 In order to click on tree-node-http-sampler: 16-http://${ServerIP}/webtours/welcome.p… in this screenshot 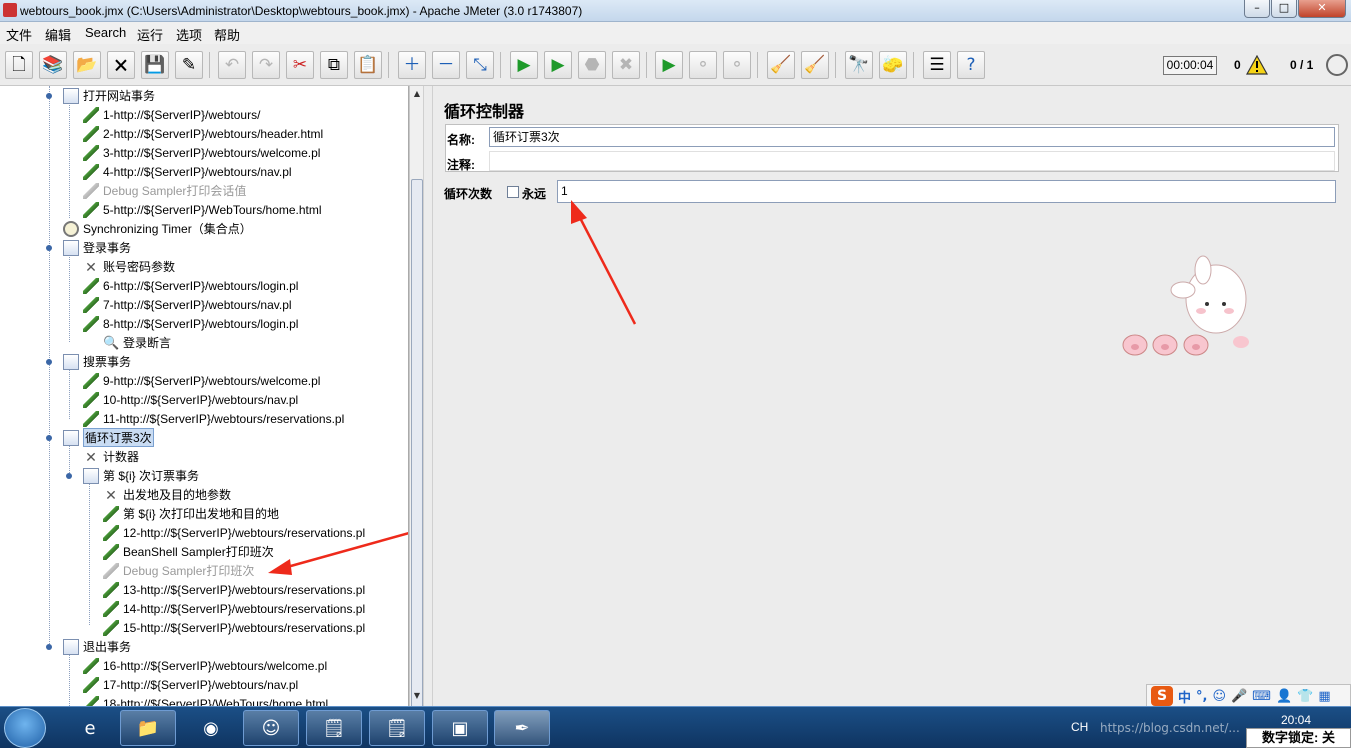, I will do `click(205, 665)`.